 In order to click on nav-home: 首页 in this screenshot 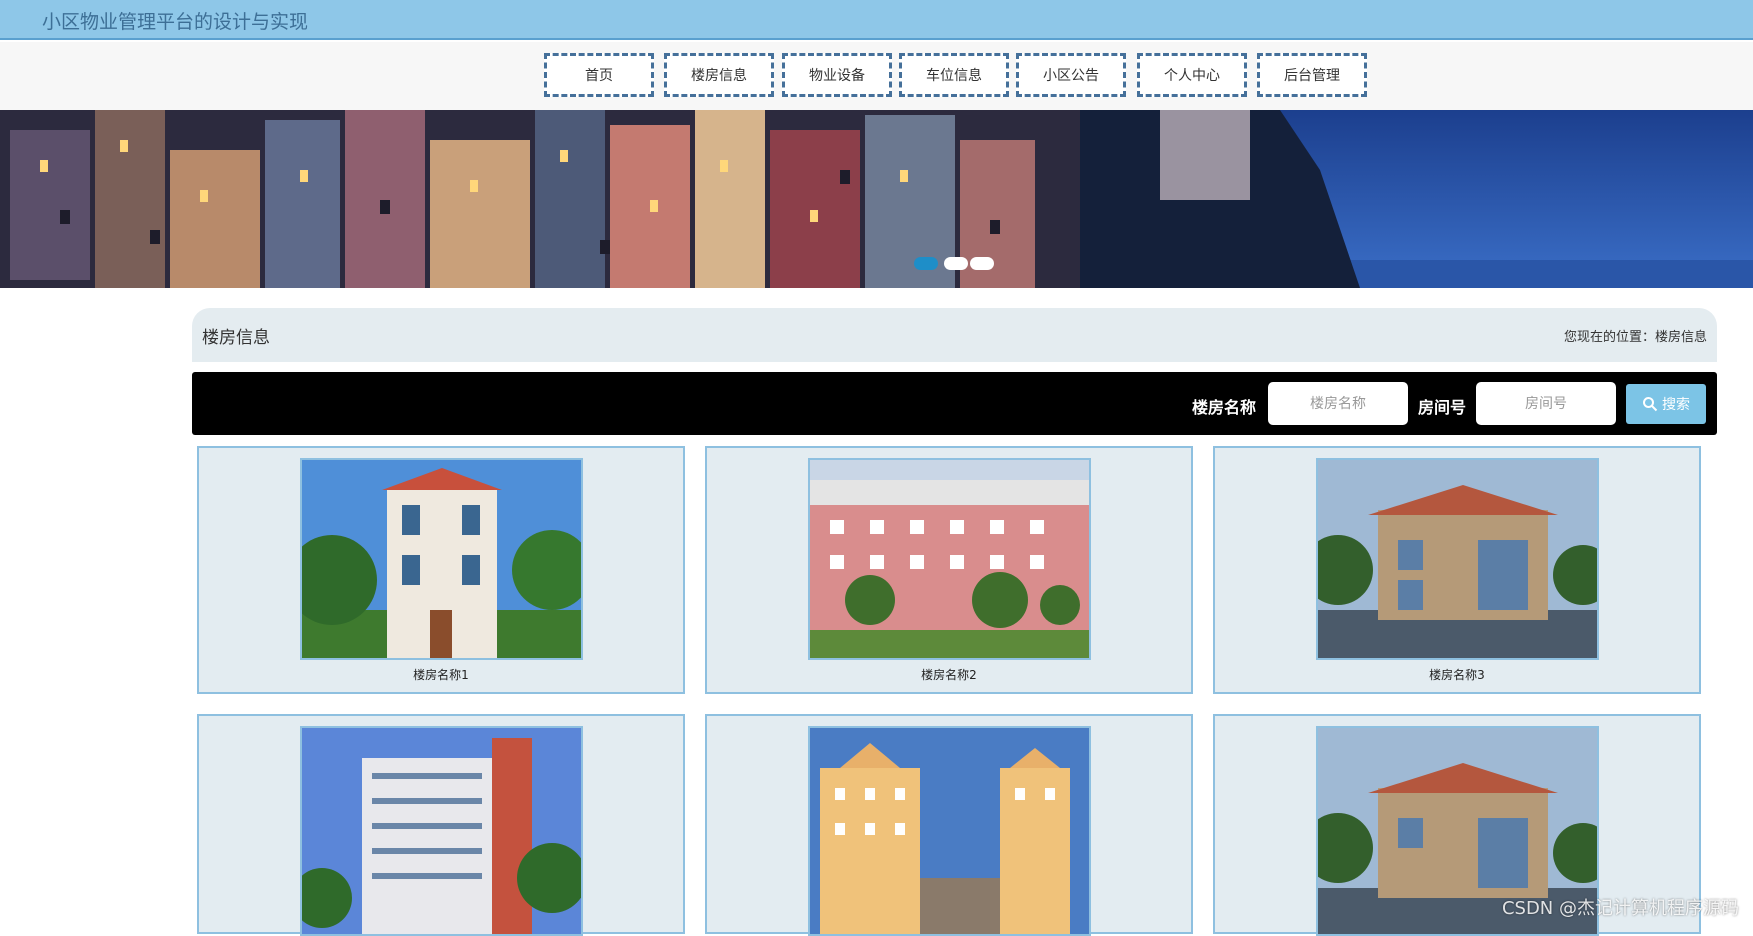, I will do `click(599, 75)`.